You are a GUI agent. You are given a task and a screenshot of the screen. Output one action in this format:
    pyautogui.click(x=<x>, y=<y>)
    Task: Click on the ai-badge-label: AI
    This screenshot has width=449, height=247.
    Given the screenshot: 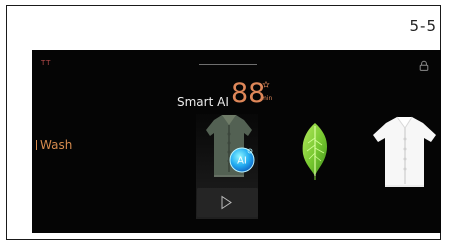 What is the action you would take?
    pyautogui.click(x=242, y=161)
    